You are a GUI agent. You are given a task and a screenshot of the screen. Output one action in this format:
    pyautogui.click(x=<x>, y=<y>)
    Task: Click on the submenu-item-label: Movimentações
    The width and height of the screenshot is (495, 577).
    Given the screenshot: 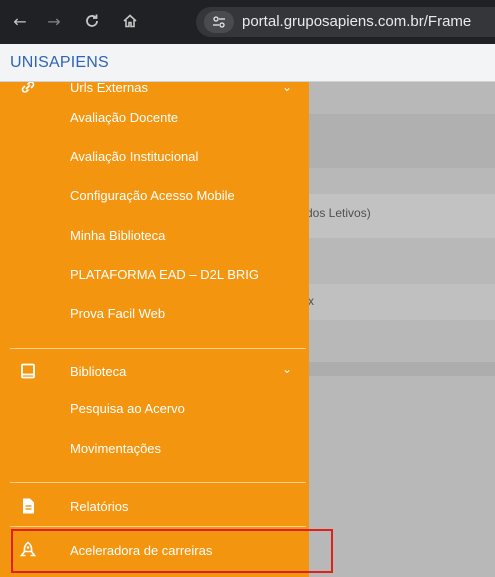 What is the action you would take?
    pyautogui.click(x=116, y=448)
    